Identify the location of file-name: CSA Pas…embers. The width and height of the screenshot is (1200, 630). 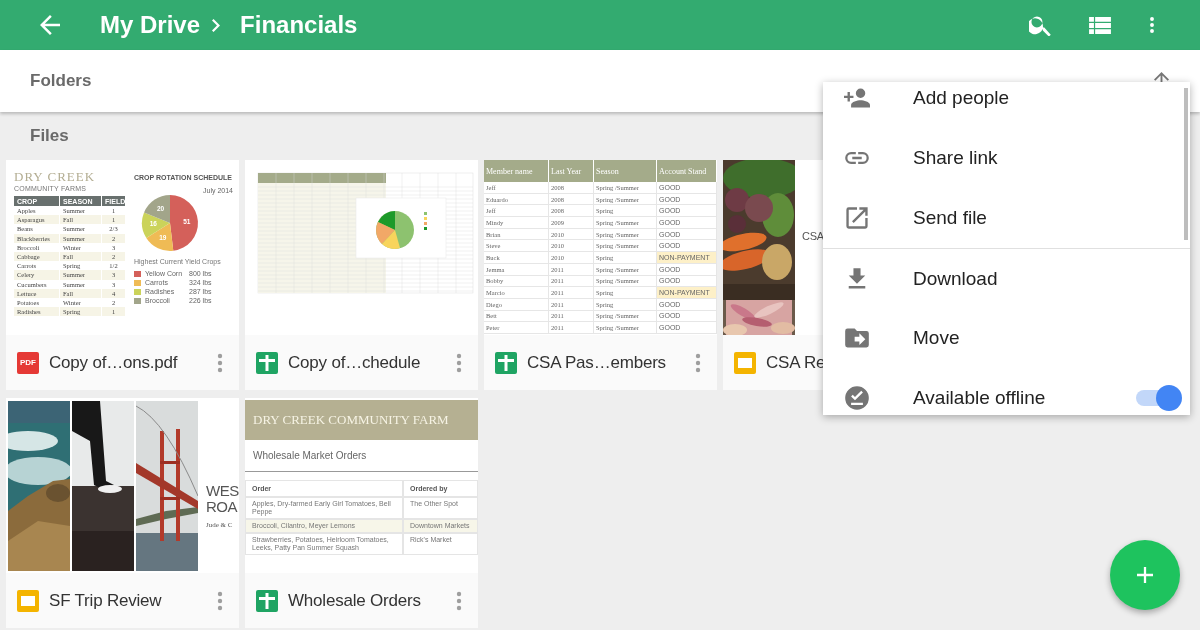
(597, 362).